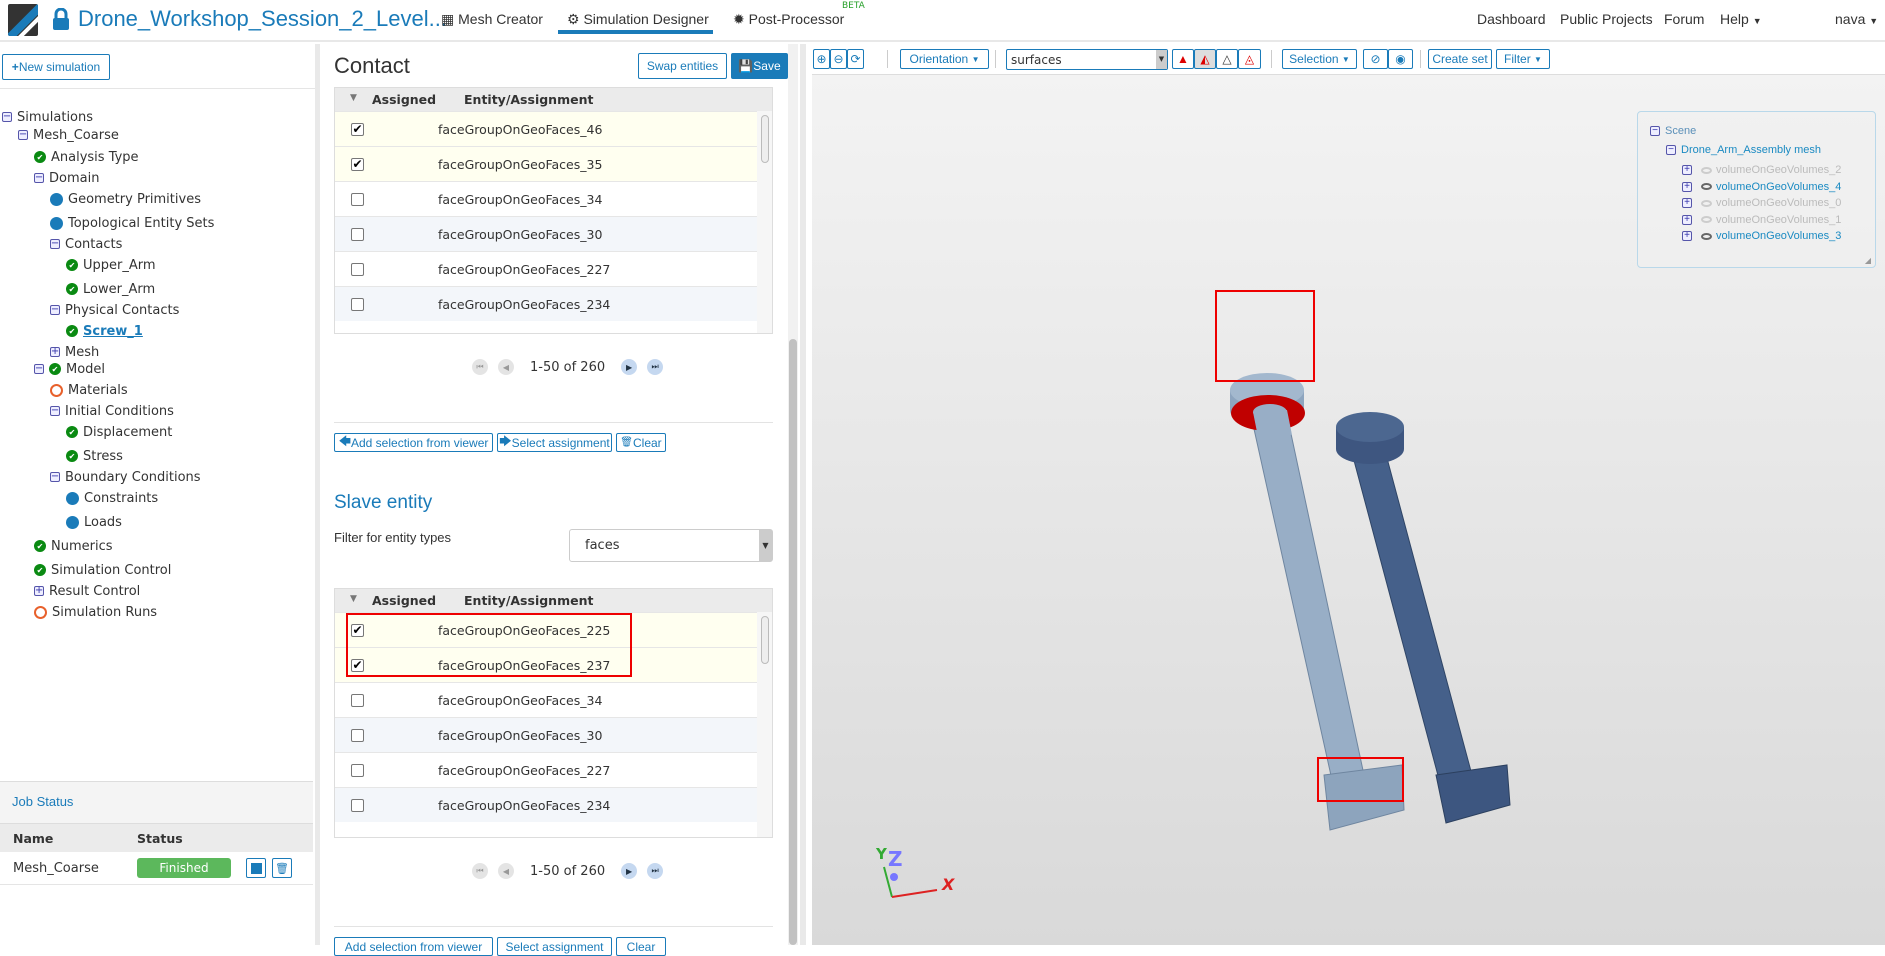 Image resolution: width=1885 pixels, height=956 pixels. What do you see at coordinates (74, 352) in the screenshot?
I see `tree-item-mesh: + Mesh` at bounding box center [74, 352].